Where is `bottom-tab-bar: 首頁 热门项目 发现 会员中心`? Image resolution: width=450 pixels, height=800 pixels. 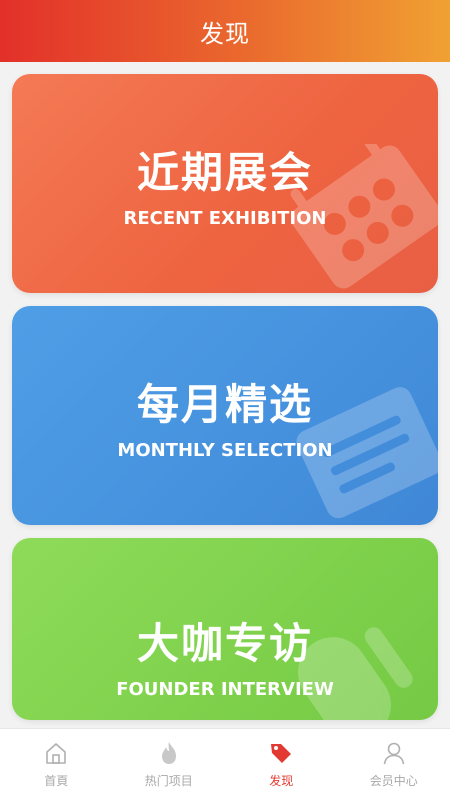
bottom-tab-bar: 首頁 热门项目 发现 会员中心 is located at coordinates (225, 764).